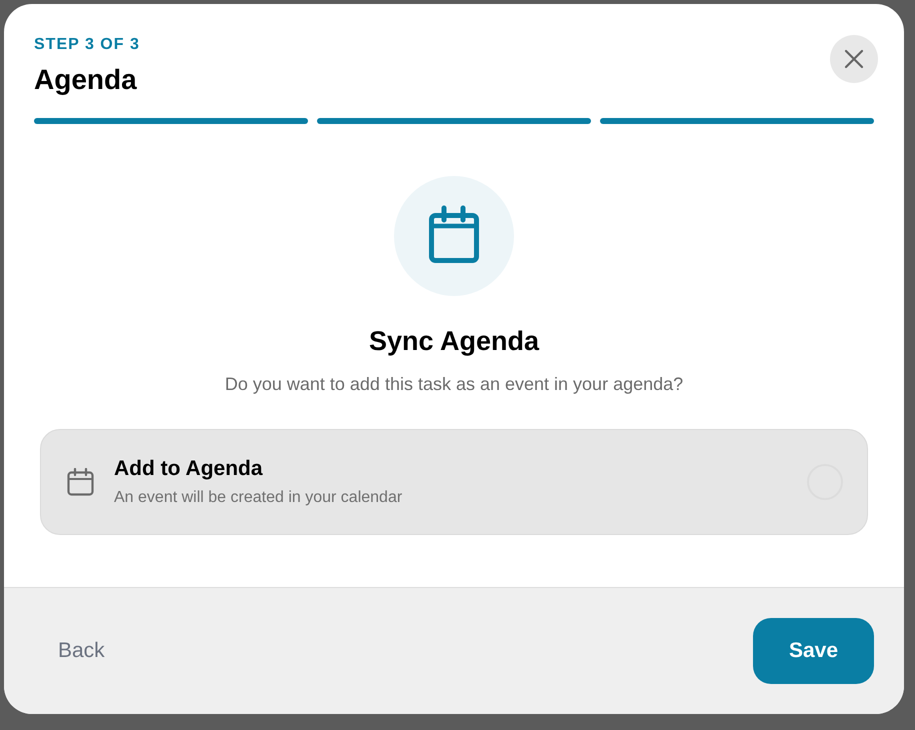  Describe the element at coordinates (813, 651) in the screenshot. I see `save-button: Save` at that location.